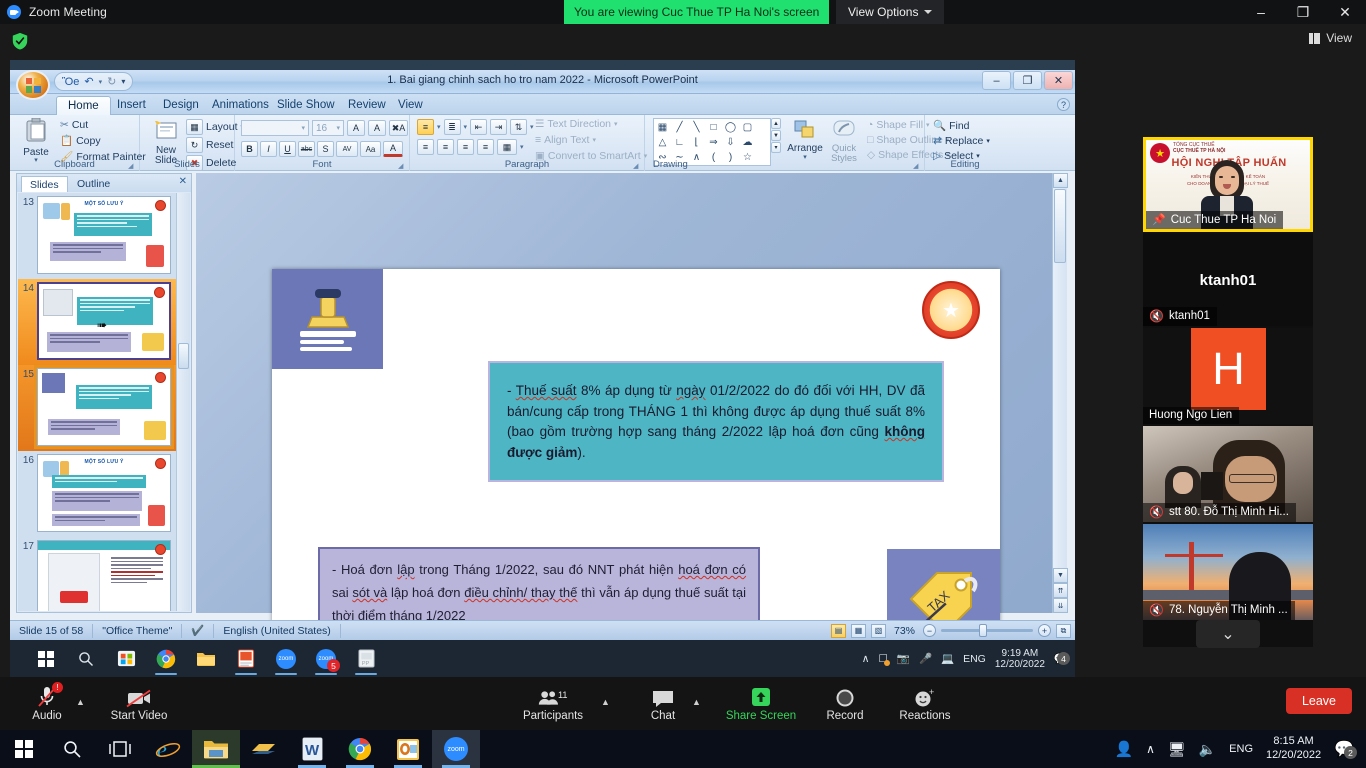 This screenshot has height=768, width=1366. What do you see at coordinates (1345, 749) in the screenshot?
I see `action-center-icon: 💬 2` at bounding box center [1345, 749].